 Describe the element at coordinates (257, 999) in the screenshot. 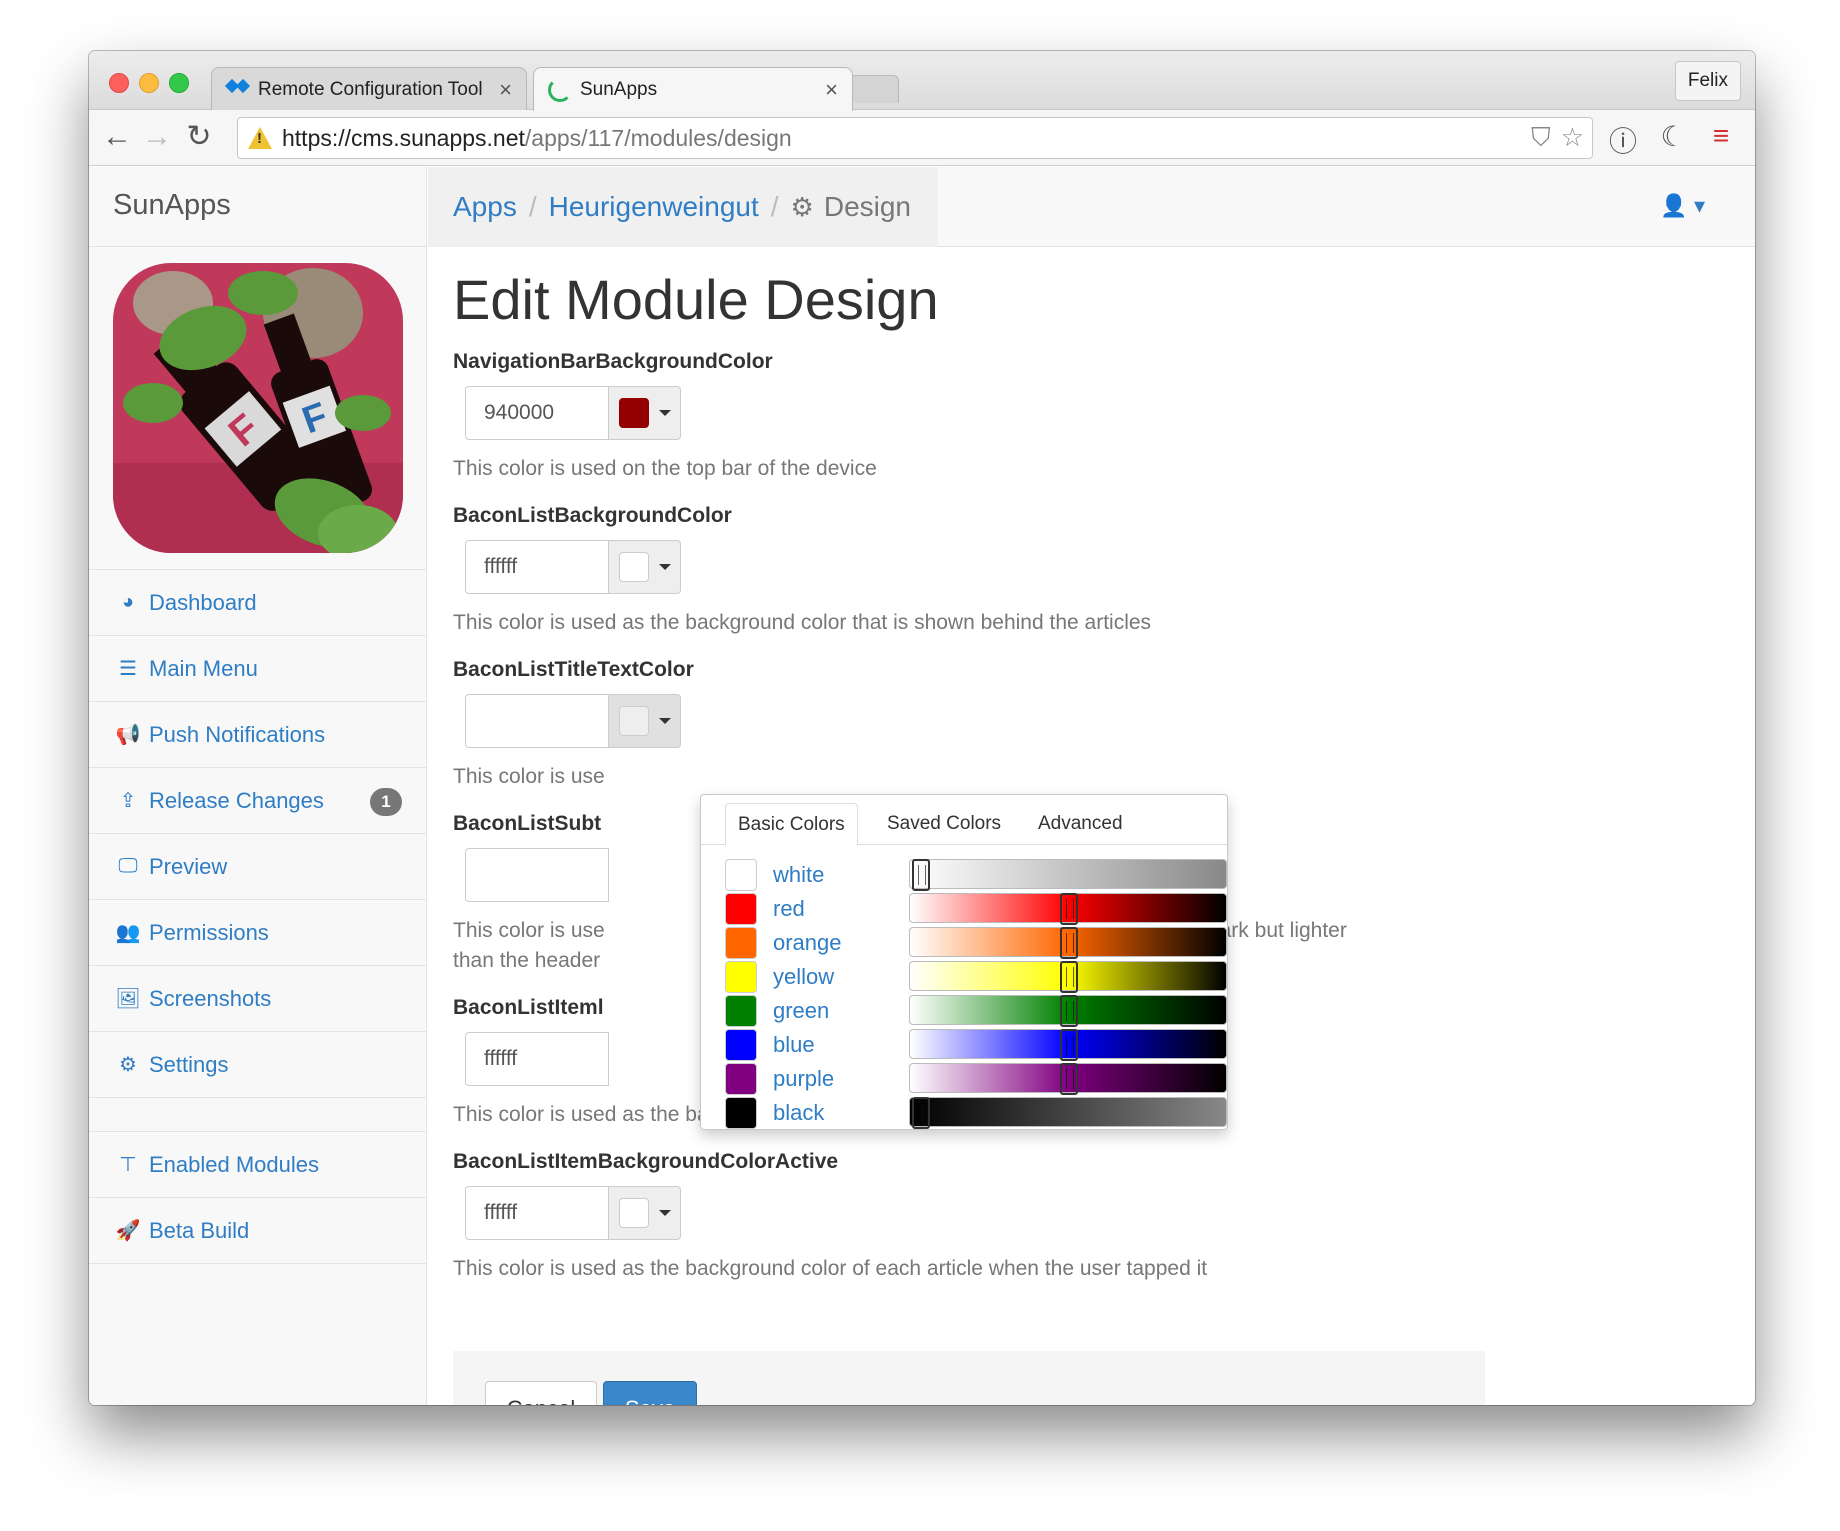

I see `sidebar-item-screenshots: 🖼 Screenshots` at that location.